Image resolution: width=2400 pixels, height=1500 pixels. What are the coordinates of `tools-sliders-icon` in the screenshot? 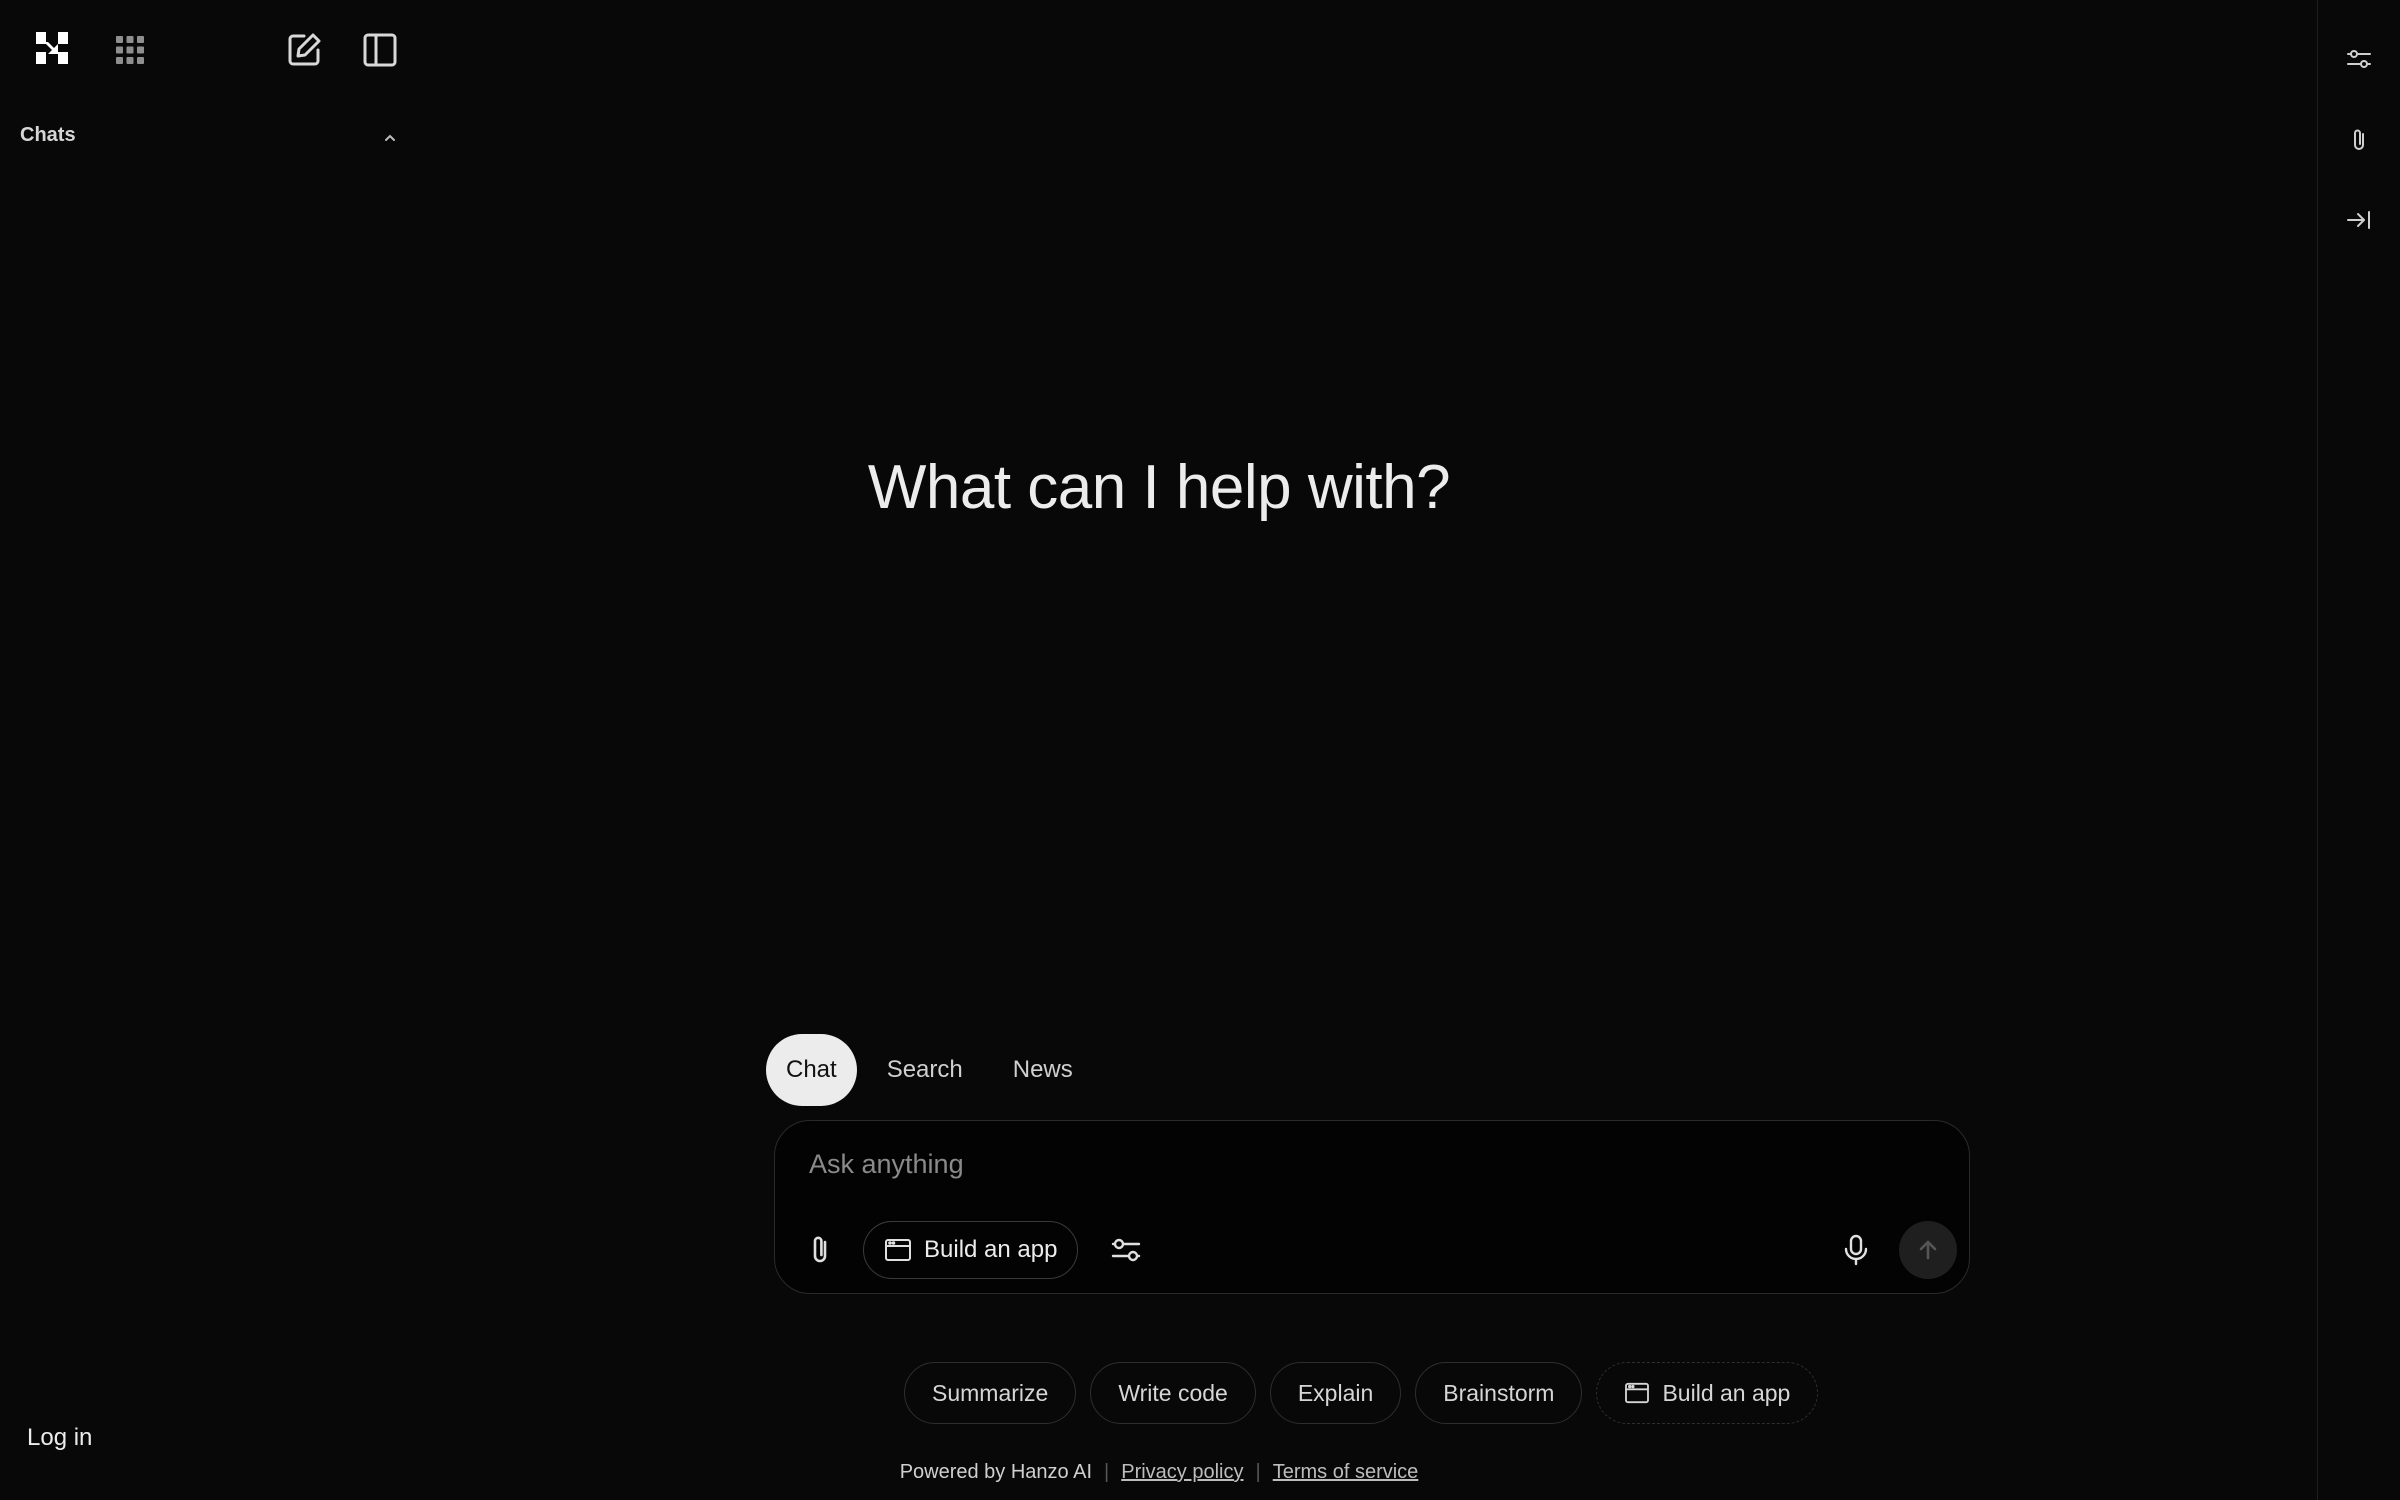 It's located at (1126, 1250).